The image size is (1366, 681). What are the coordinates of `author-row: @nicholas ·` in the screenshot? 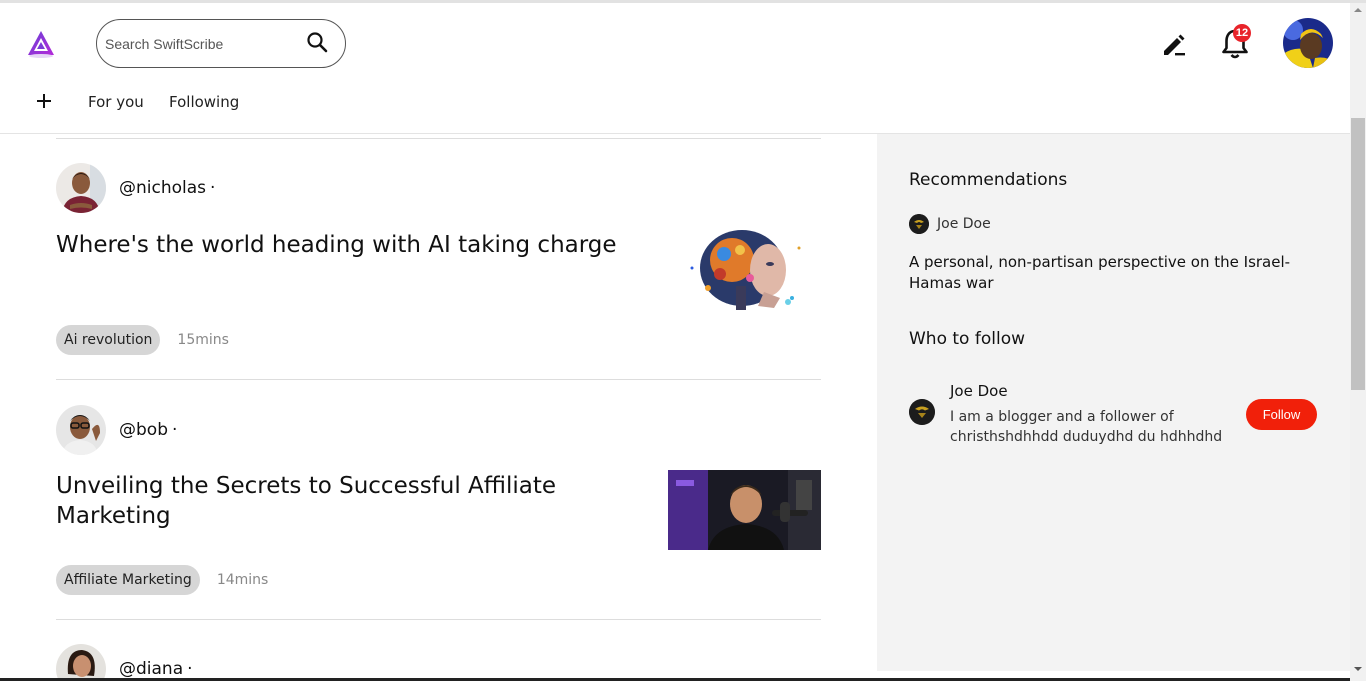 It's located at (135, 188).